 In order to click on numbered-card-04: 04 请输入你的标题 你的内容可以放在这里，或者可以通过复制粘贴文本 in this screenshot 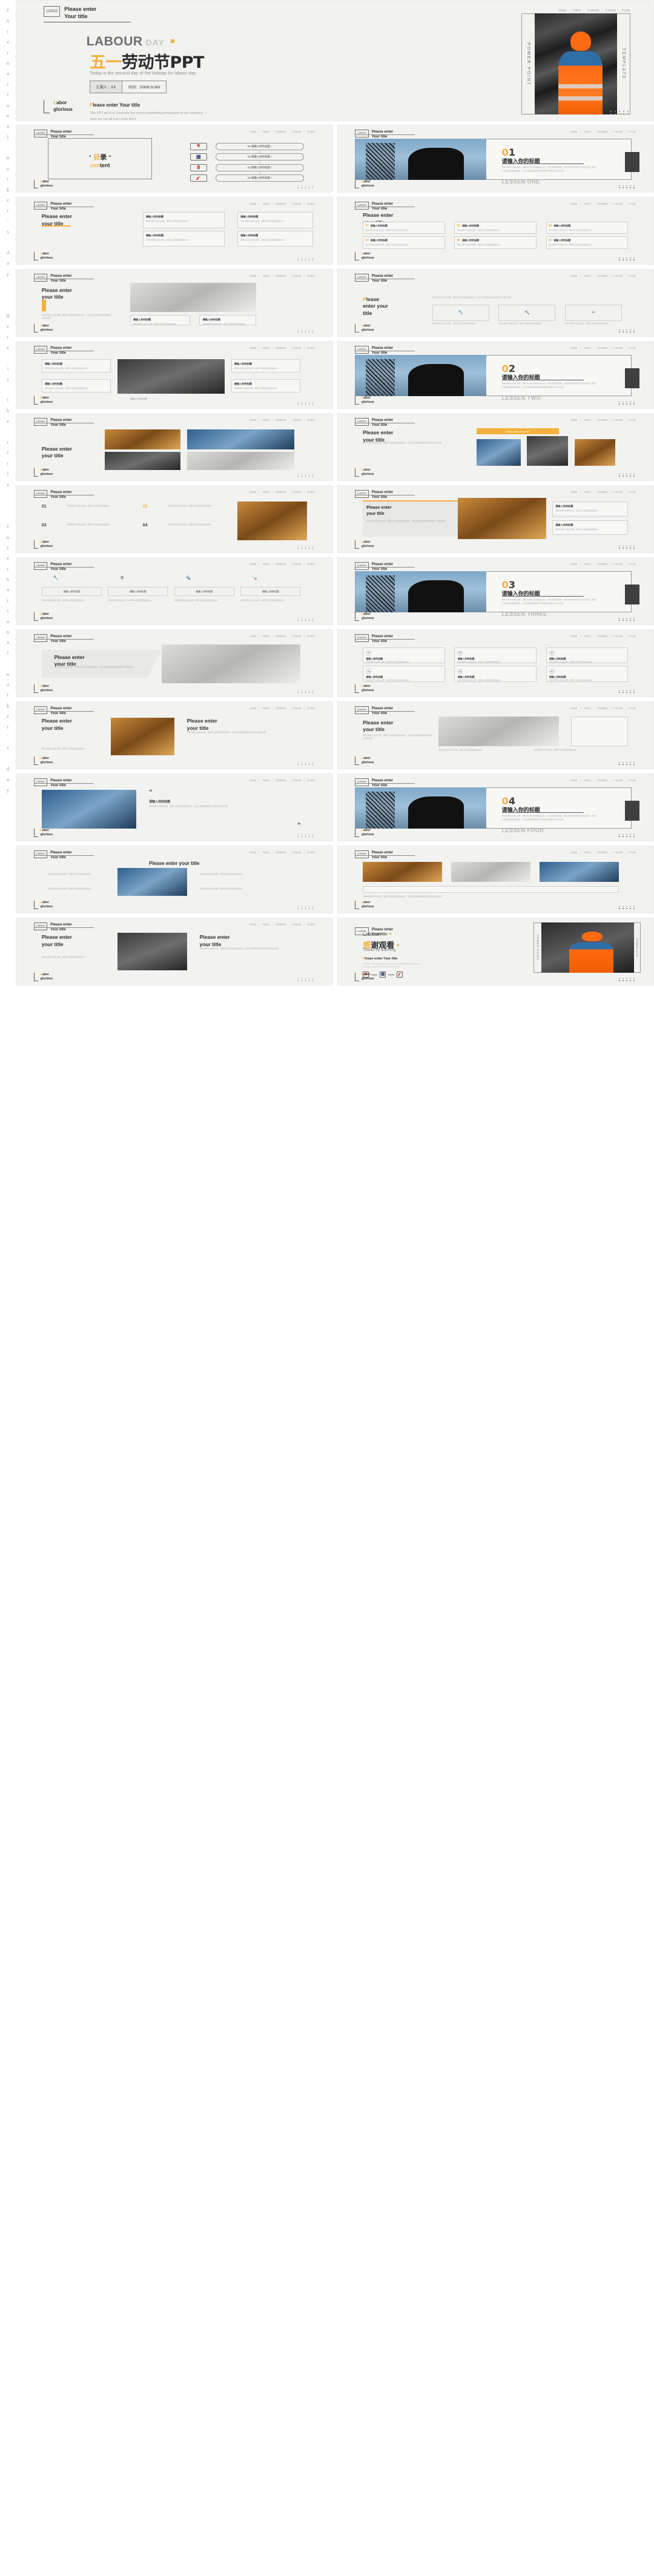, I will do `click(404, 242)`.